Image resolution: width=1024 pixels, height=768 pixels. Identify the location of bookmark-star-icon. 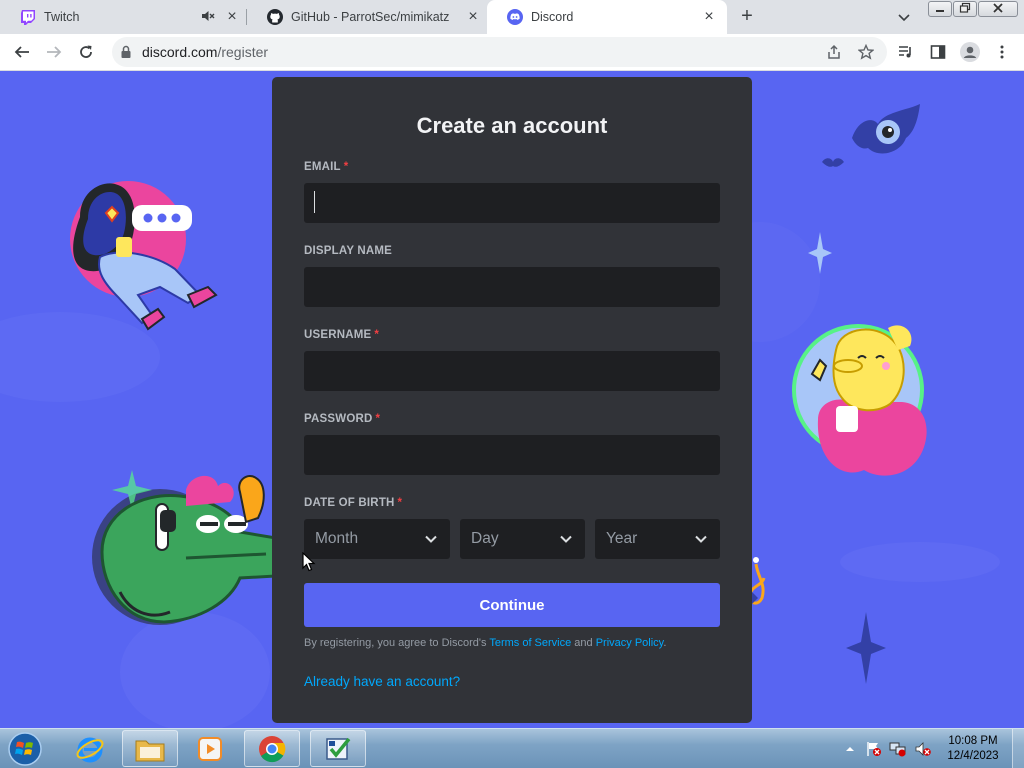
(866, 52).